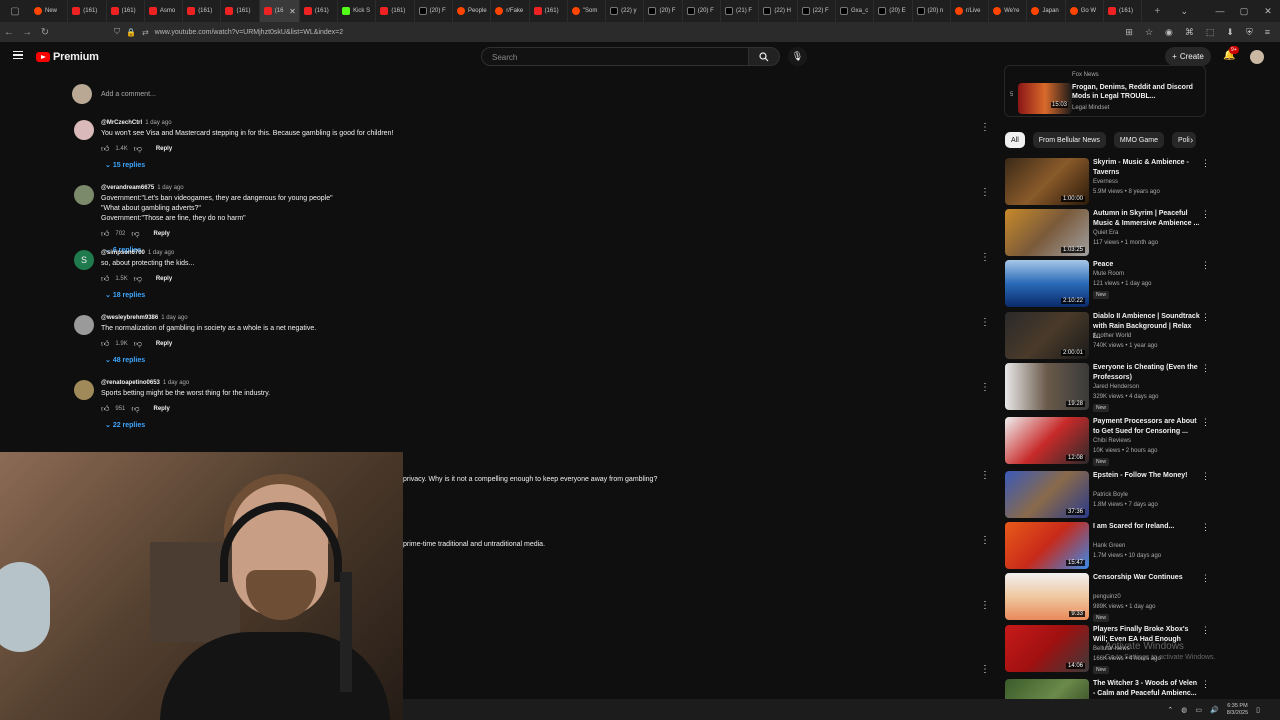 This screenshot has width=1280, height=720. What do you see at coordinates (9, 32) in the screenshot?
I see `back-icon: ←` at bounding box center [9, 32].